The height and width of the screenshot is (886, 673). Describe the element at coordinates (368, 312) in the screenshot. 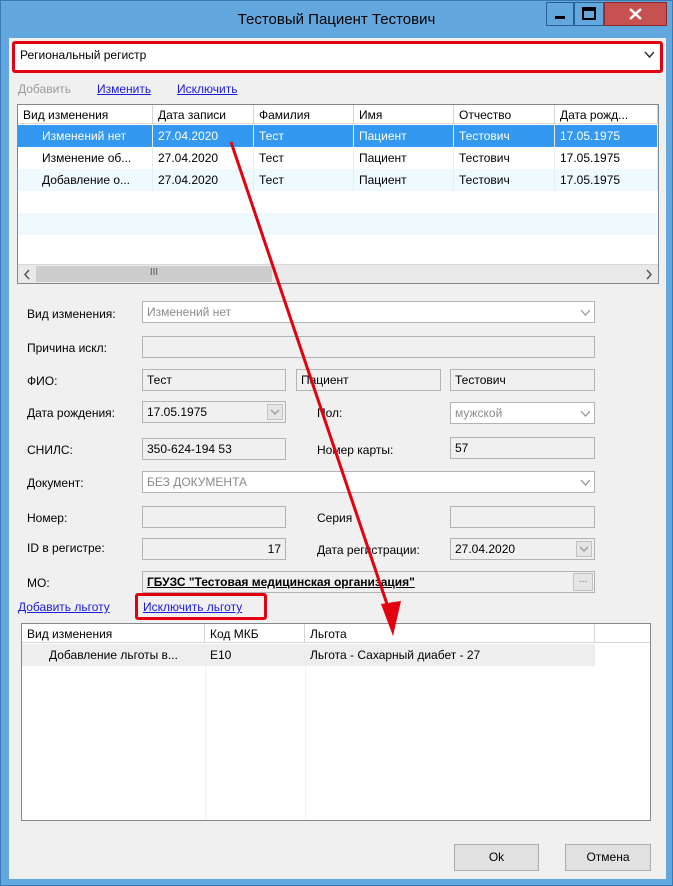

I see `change-type-select: Изменений нет` at that location.